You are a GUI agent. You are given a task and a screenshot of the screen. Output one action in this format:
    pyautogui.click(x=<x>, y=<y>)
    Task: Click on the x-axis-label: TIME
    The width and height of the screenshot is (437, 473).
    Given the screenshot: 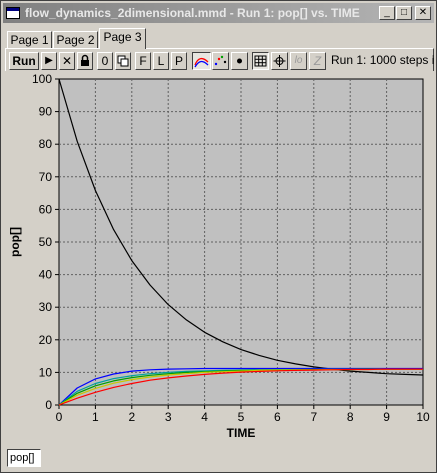 What is the action you would take?
    pyautogui.click(x=241, y=433)
    